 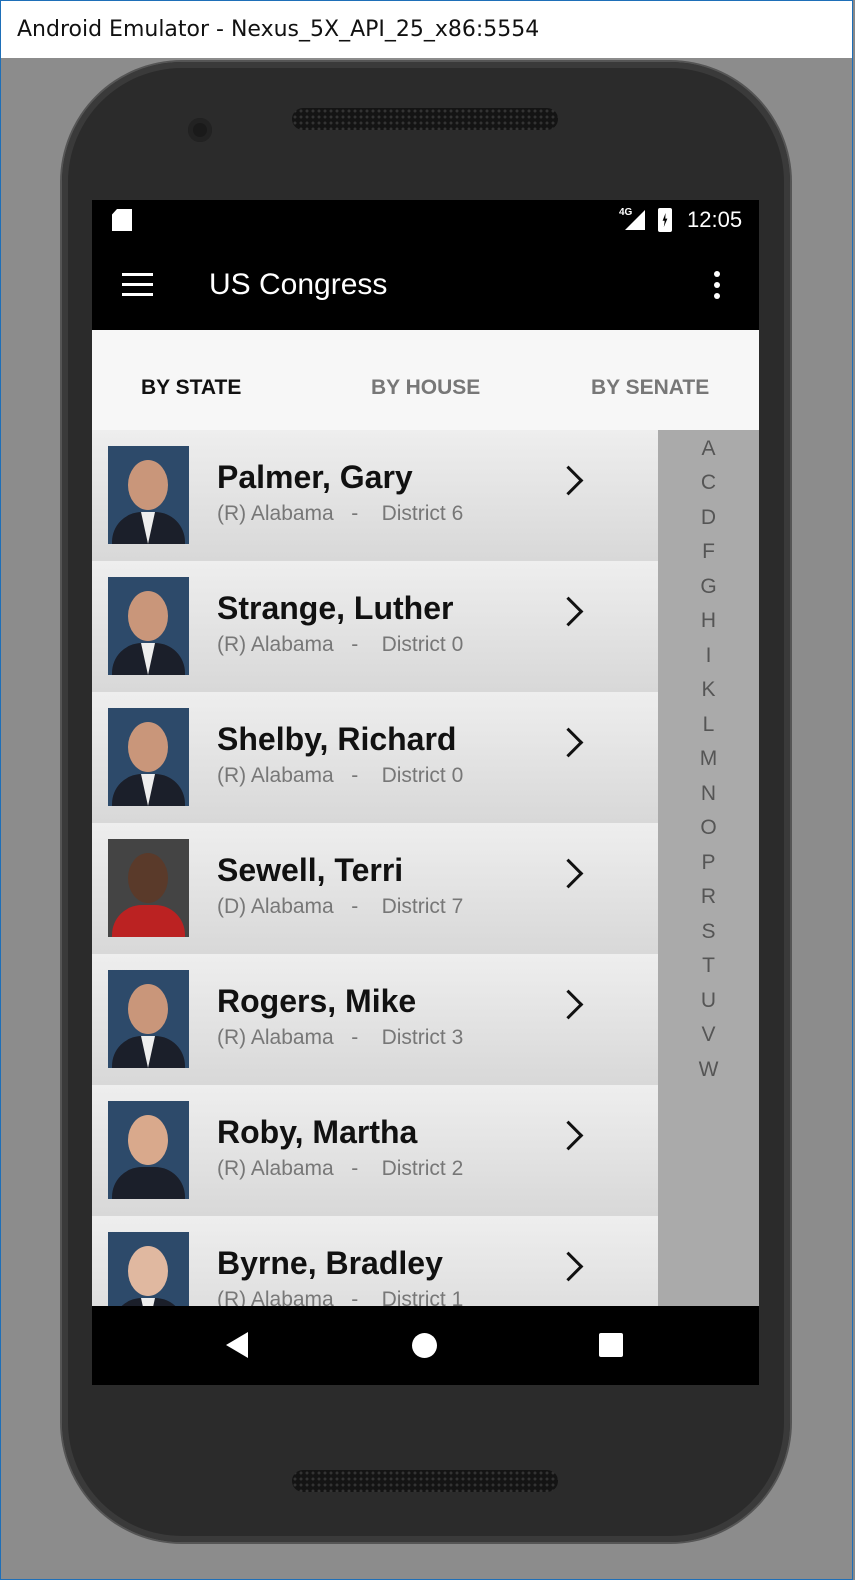 What do you see at coordinates (708, 725) in the screenshot?
I see `index-letter-l: L` at bounding box center [708, 725].